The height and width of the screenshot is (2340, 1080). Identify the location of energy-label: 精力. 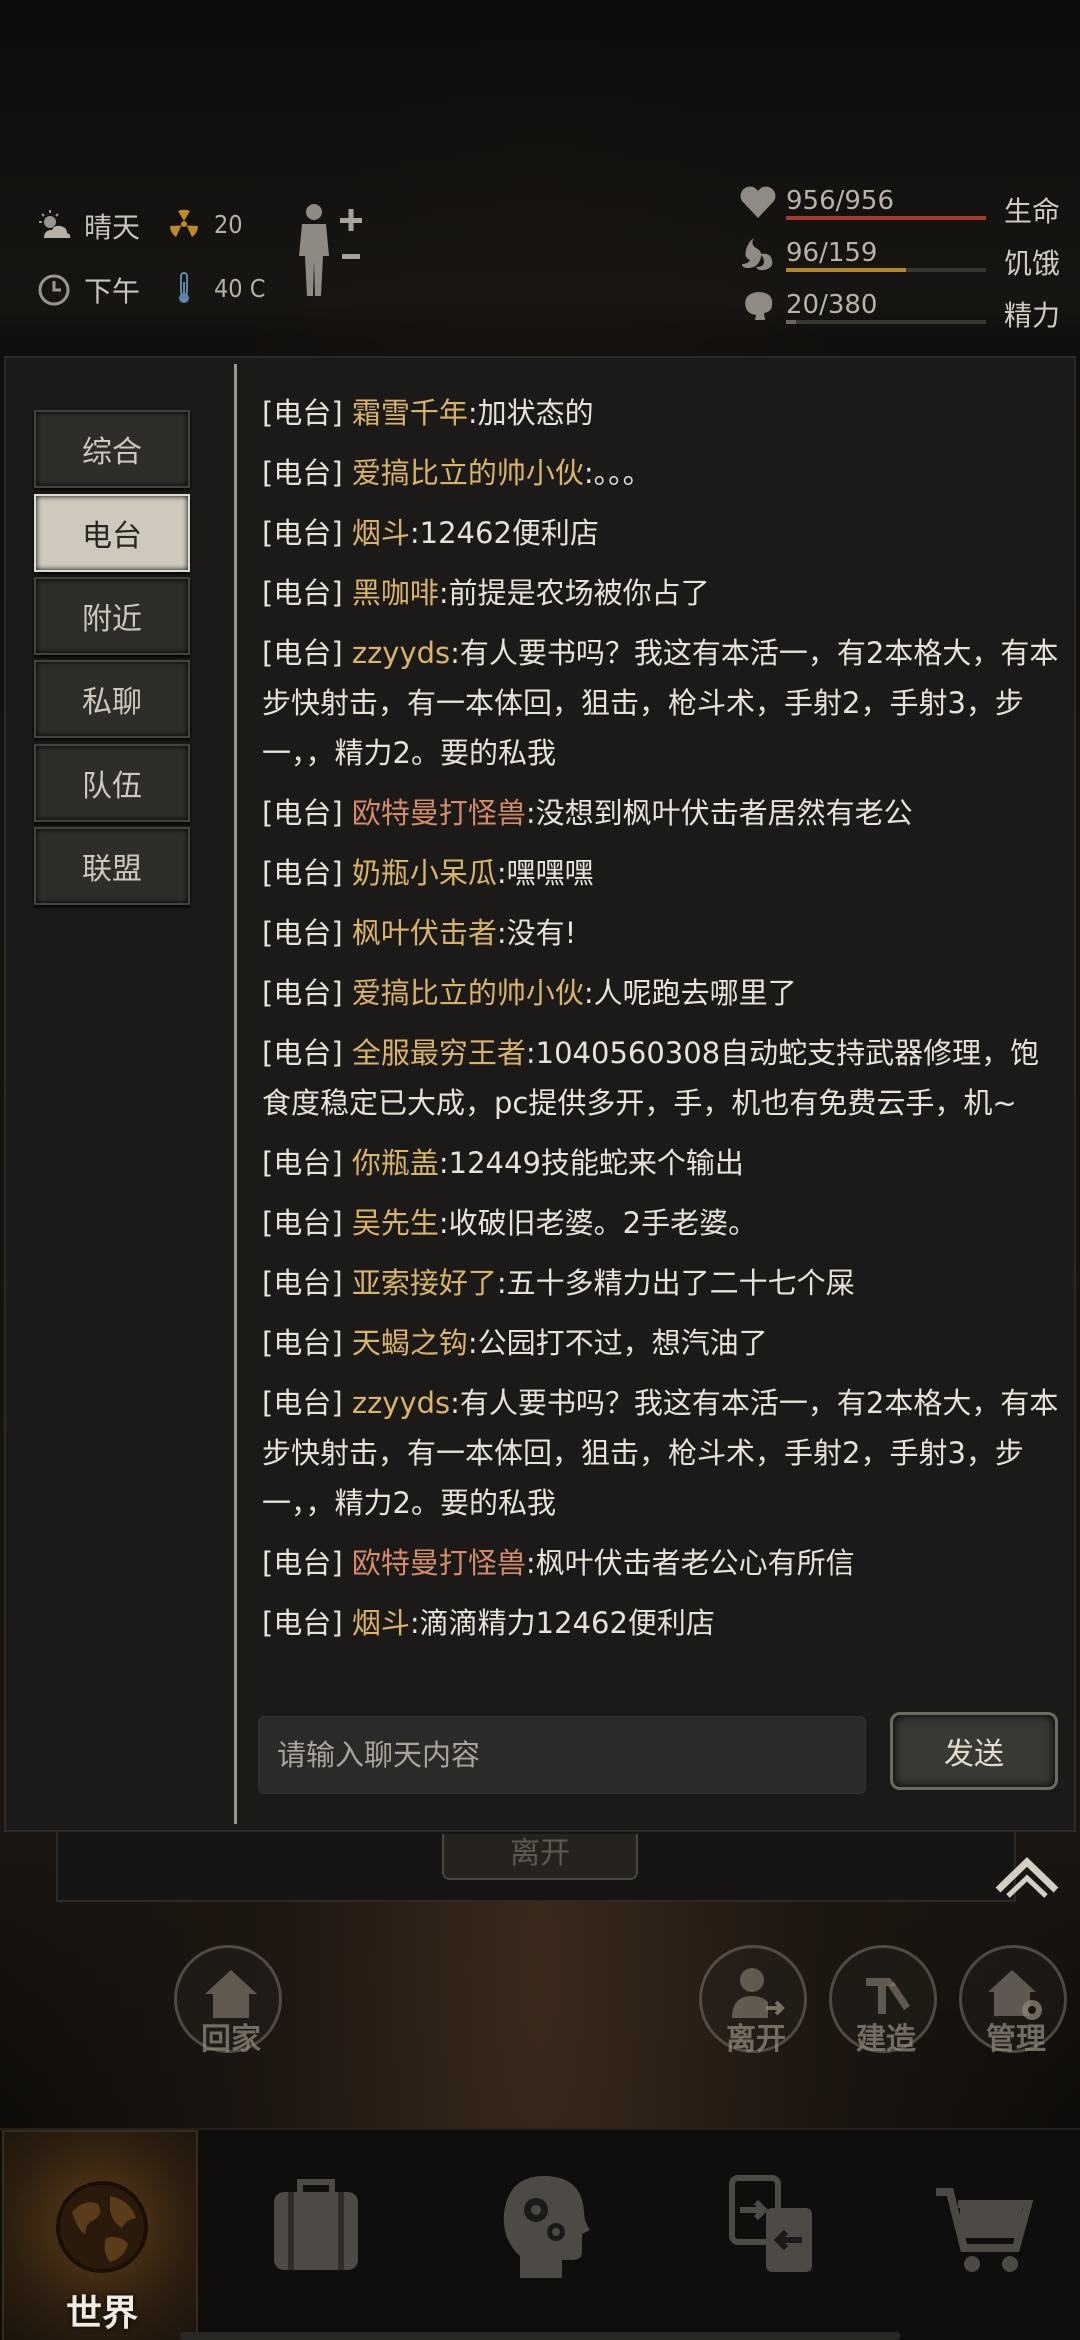
(1031, 315).